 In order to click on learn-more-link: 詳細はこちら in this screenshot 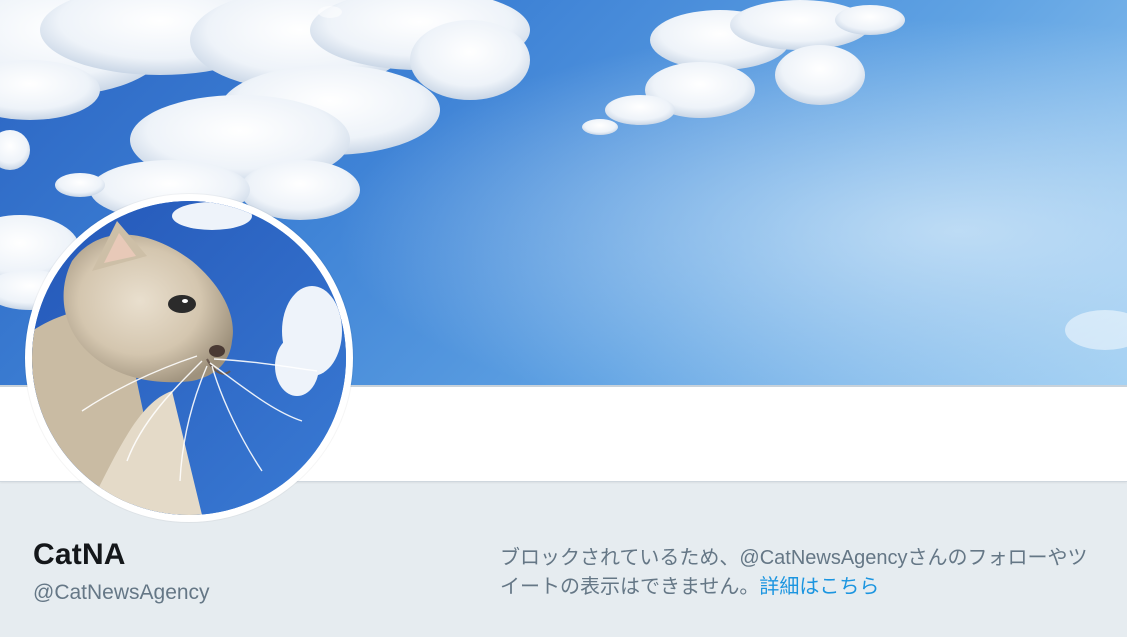, I will do `click(819, 587)`.